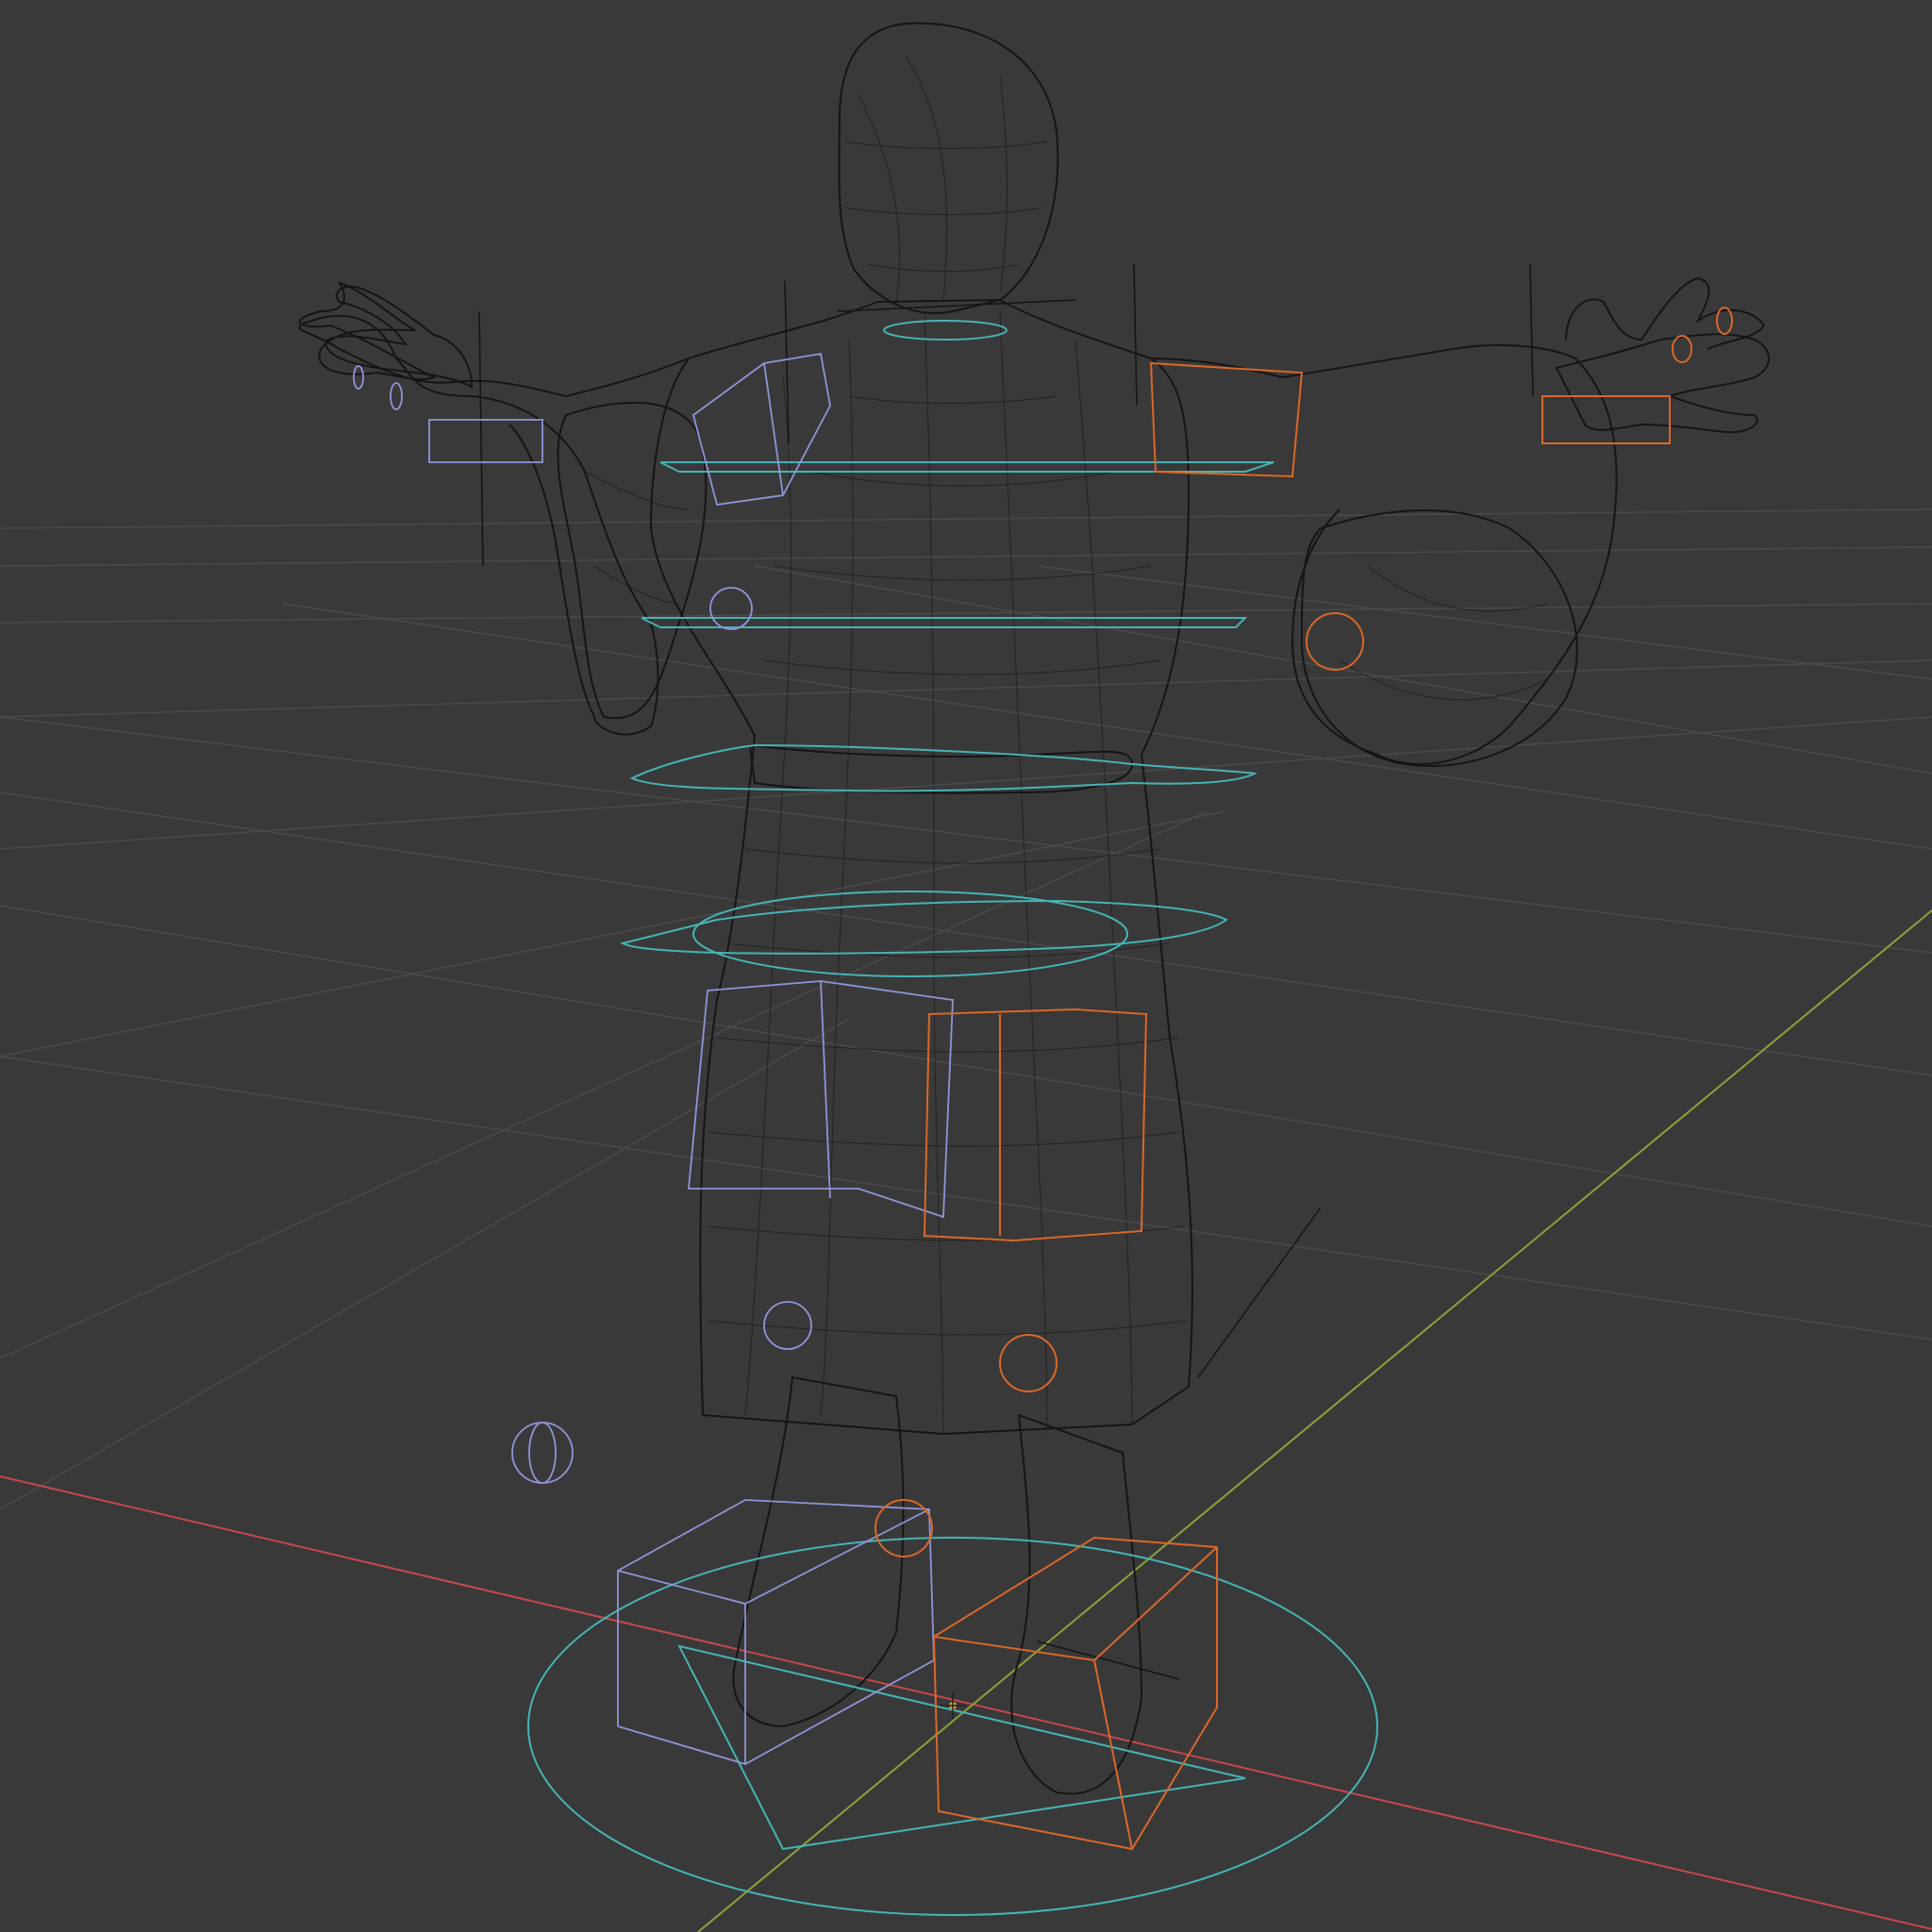 The width and height of the screenshot is (1932, 1932). What do you see at coordinates (821, 1099) in the screenshot?
I see `left-thigh-box` at bounding box center [821, 1099].